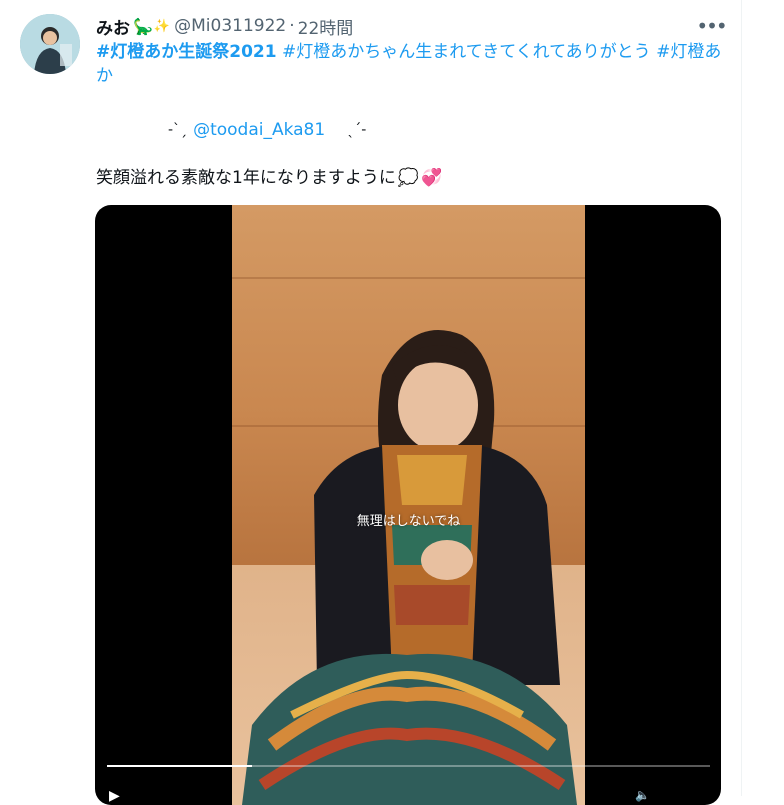  Describe the element at coordinates (259, 130) in the screenshot. I see `mention-link: @toodai_Aka81` at that location.